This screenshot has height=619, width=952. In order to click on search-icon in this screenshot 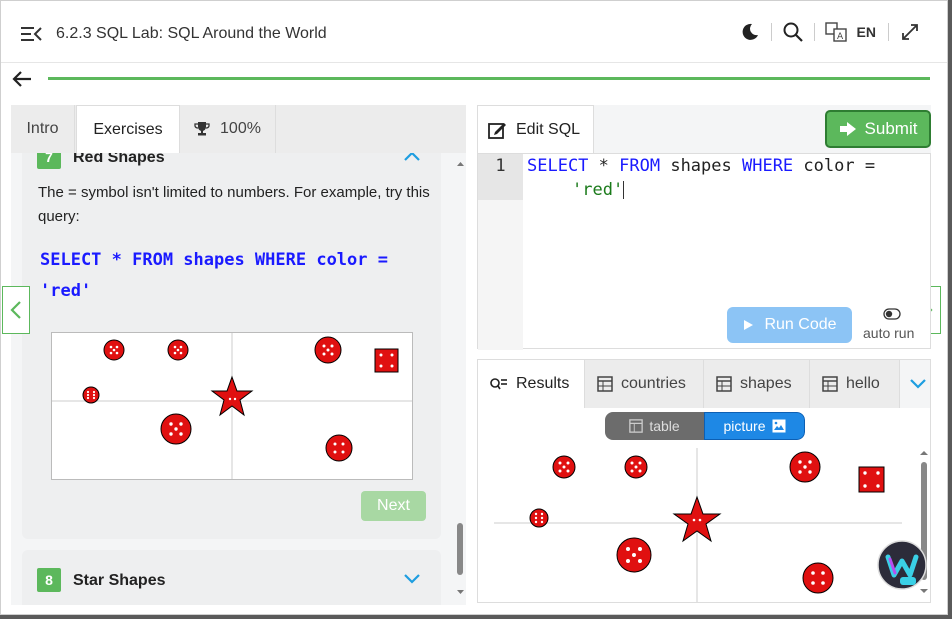, I will do `click(793, 32)`.